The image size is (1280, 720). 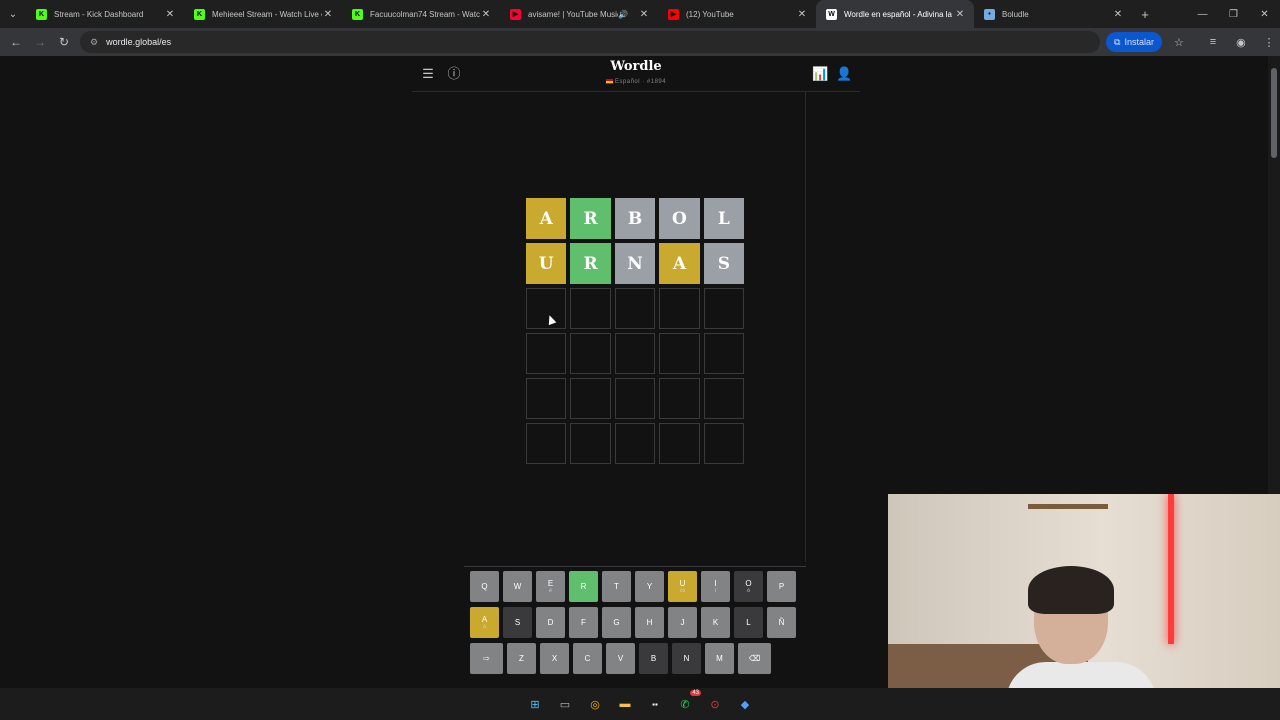 I want to click on on-screen-keyboard: Q W Eé R T Y Uúü Ií Oó P Aá S D F G H J K L Ñ ⇨ Z X C V B N M ⌫, so click(x=635, y=622).